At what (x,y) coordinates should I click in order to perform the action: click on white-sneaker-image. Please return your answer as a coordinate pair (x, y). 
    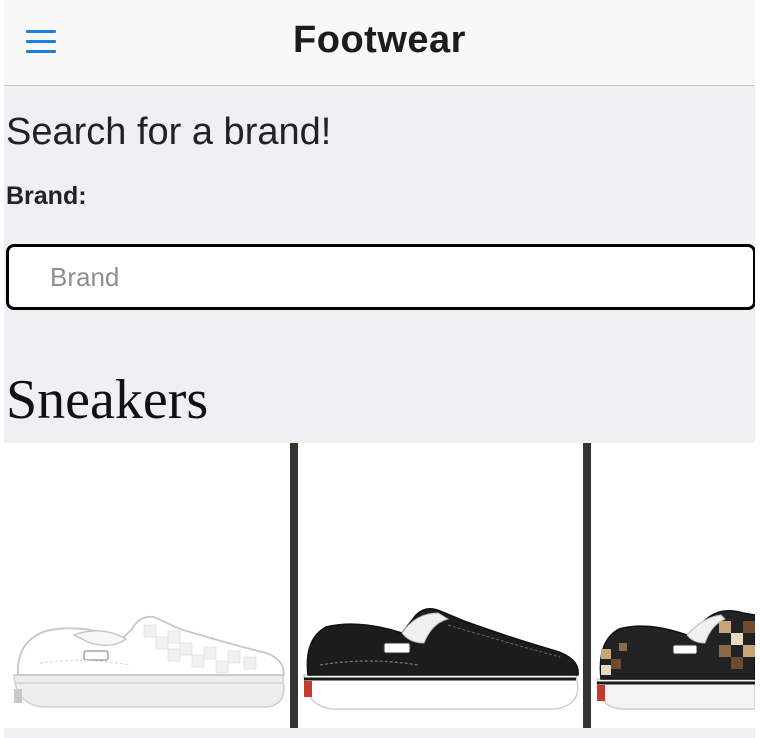
    Looking at the image, I should click on (149, 661).